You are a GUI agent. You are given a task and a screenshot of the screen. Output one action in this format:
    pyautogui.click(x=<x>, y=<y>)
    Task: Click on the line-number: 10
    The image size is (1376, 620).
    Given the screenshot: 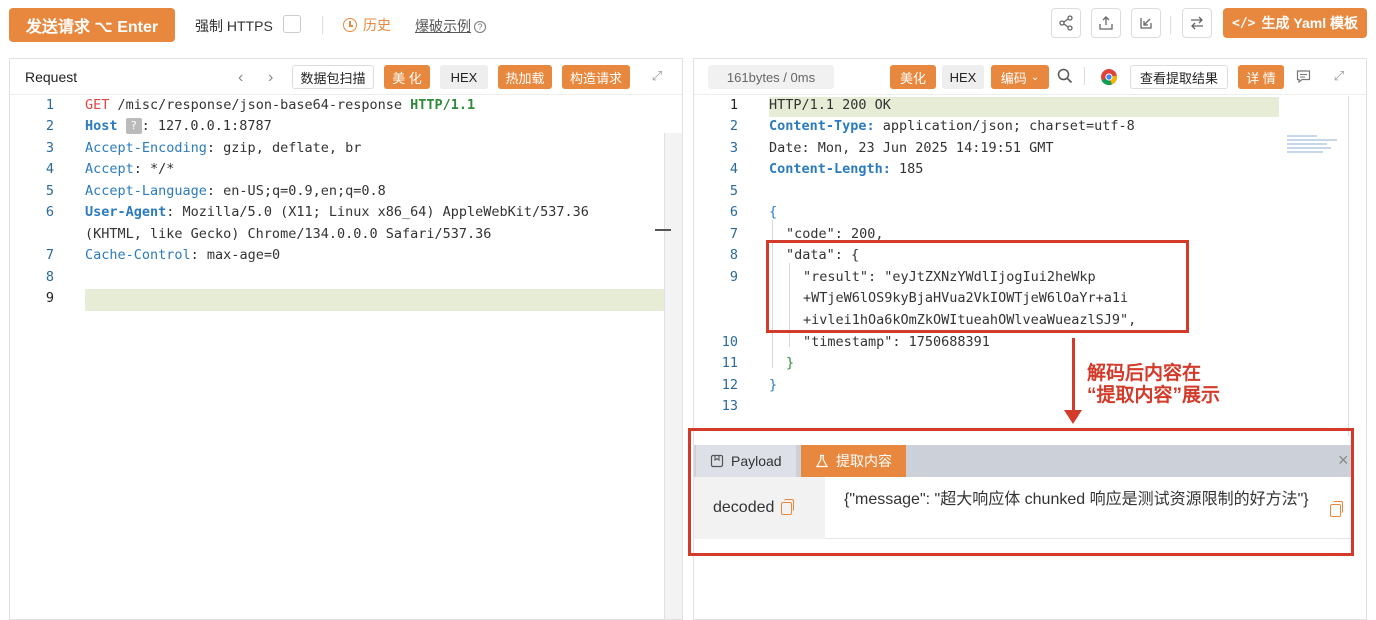 What is the action you would take?
    pyautogui.click(x=729, y=342)
    